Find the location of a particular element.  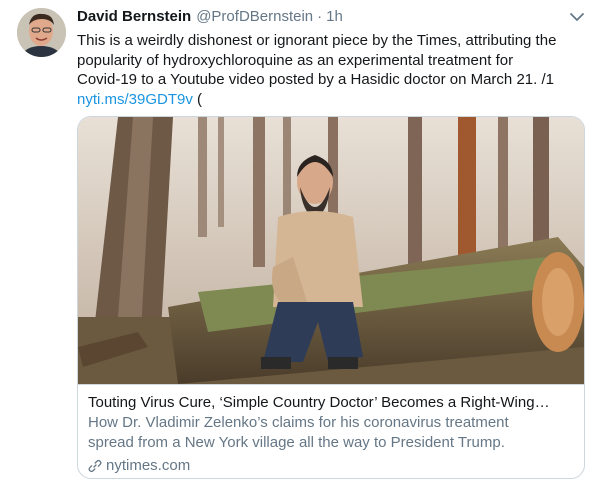

tweet-text-line: nyti.ms/39GDT9v ( is located at coordinates (332, 100).